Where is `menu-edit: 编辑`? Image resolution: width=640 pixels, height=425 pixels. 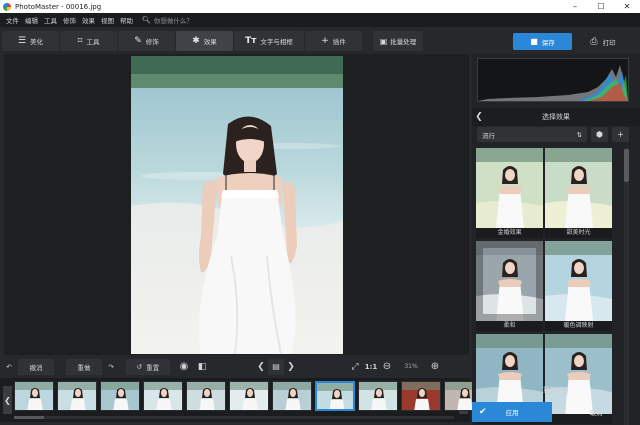
menu-edit: 编辑 is located at coordinates (31, 20).